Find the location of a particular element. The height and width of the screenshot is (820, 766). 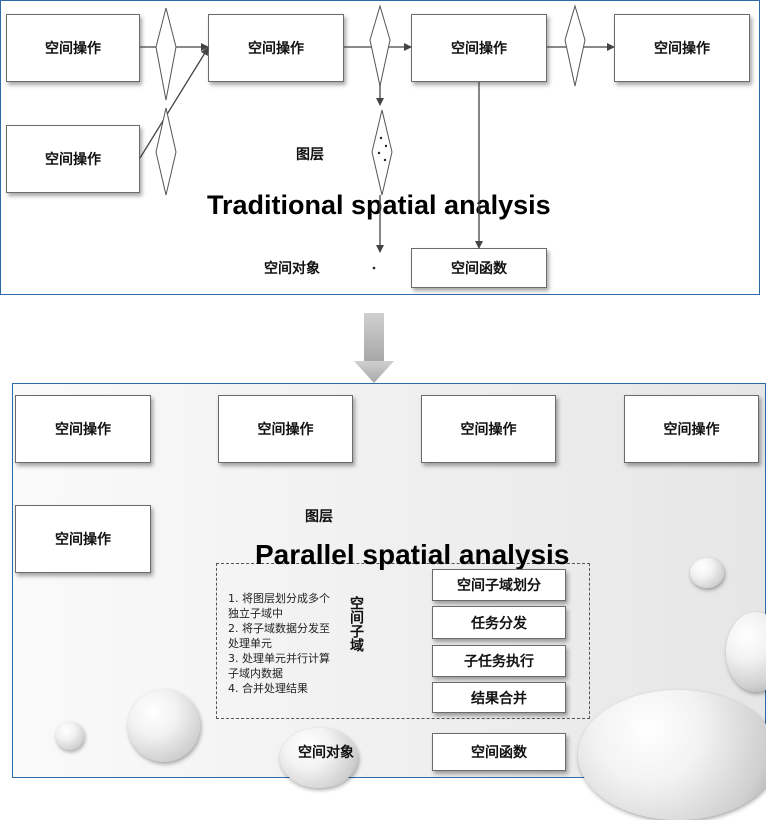

stage-subtask-execute: 子任务执行 is located at coordinates (499, 661).